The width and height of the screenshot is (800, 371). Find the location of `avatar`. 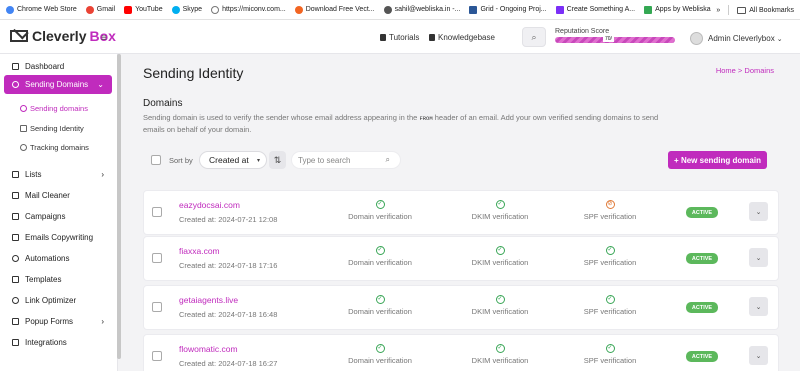

avatar is located at coordinates (696, 38).